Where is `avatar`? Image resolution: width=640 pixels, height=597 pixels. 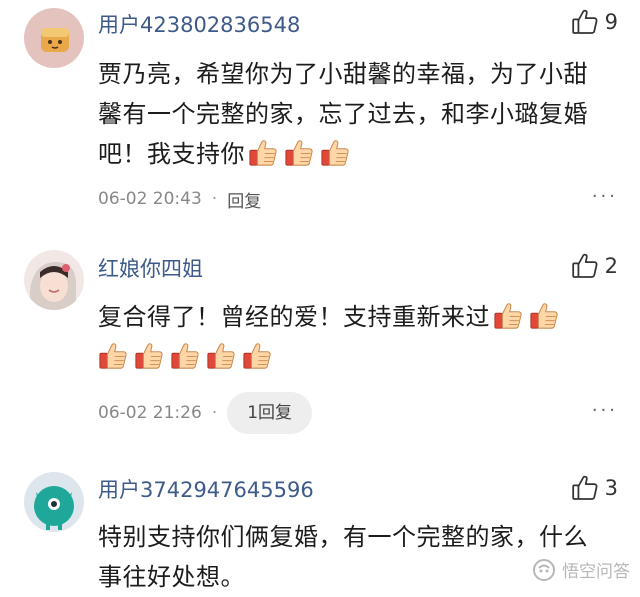 avatar is located at coordinates (54, 502).